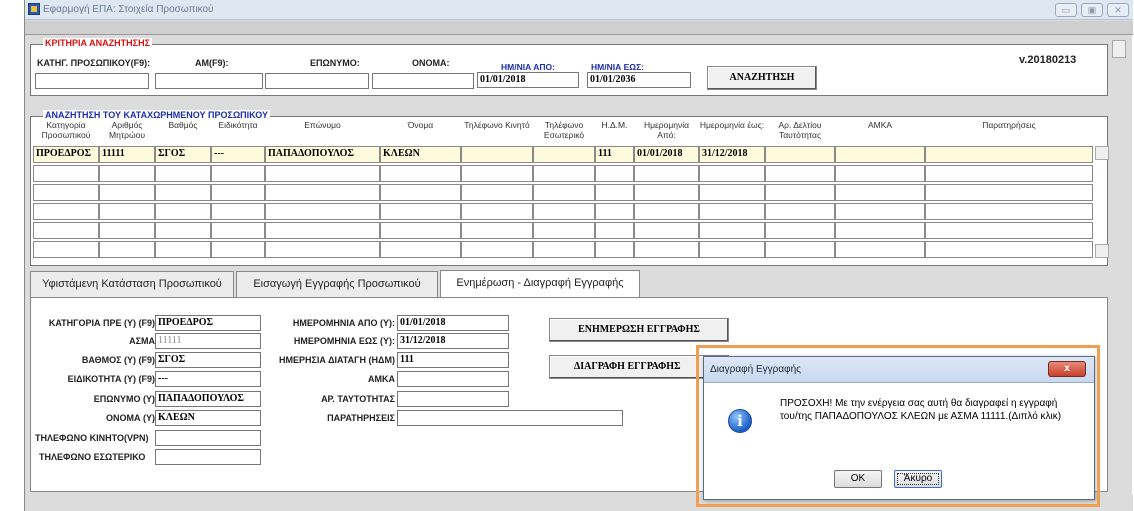 The image size is (1134, 511). I want to click on form-order-input: 111, so click(453, 360).